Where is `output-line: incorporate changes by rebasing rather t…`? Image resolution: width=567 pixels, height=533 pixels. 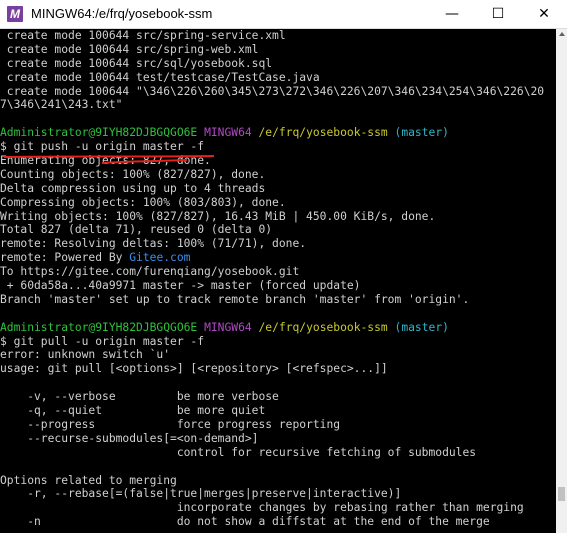 output-line: incorporate changes by rebasing rather t… is located at coordinates (262, 508).